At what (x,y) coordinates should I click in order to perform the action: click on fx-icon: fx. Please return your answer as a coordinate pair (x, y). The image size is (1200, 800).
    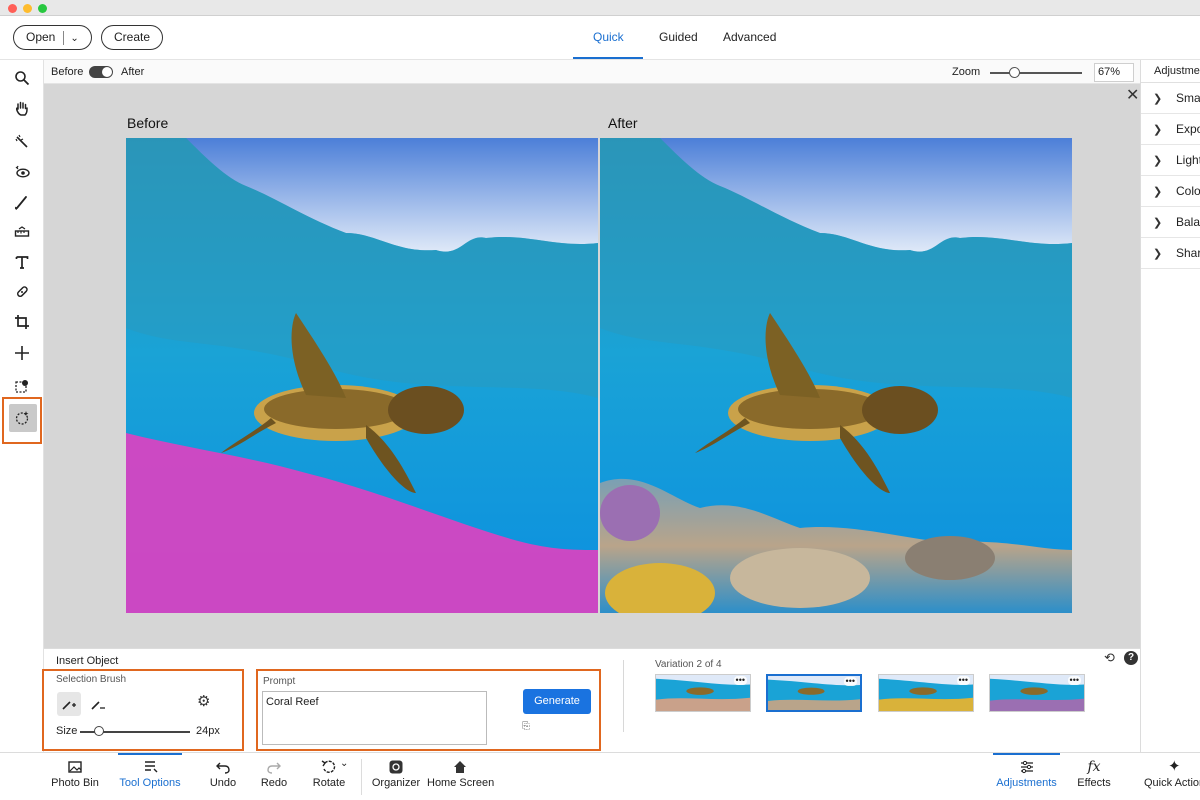
    Looking at the image, I should click on (1094, 767).